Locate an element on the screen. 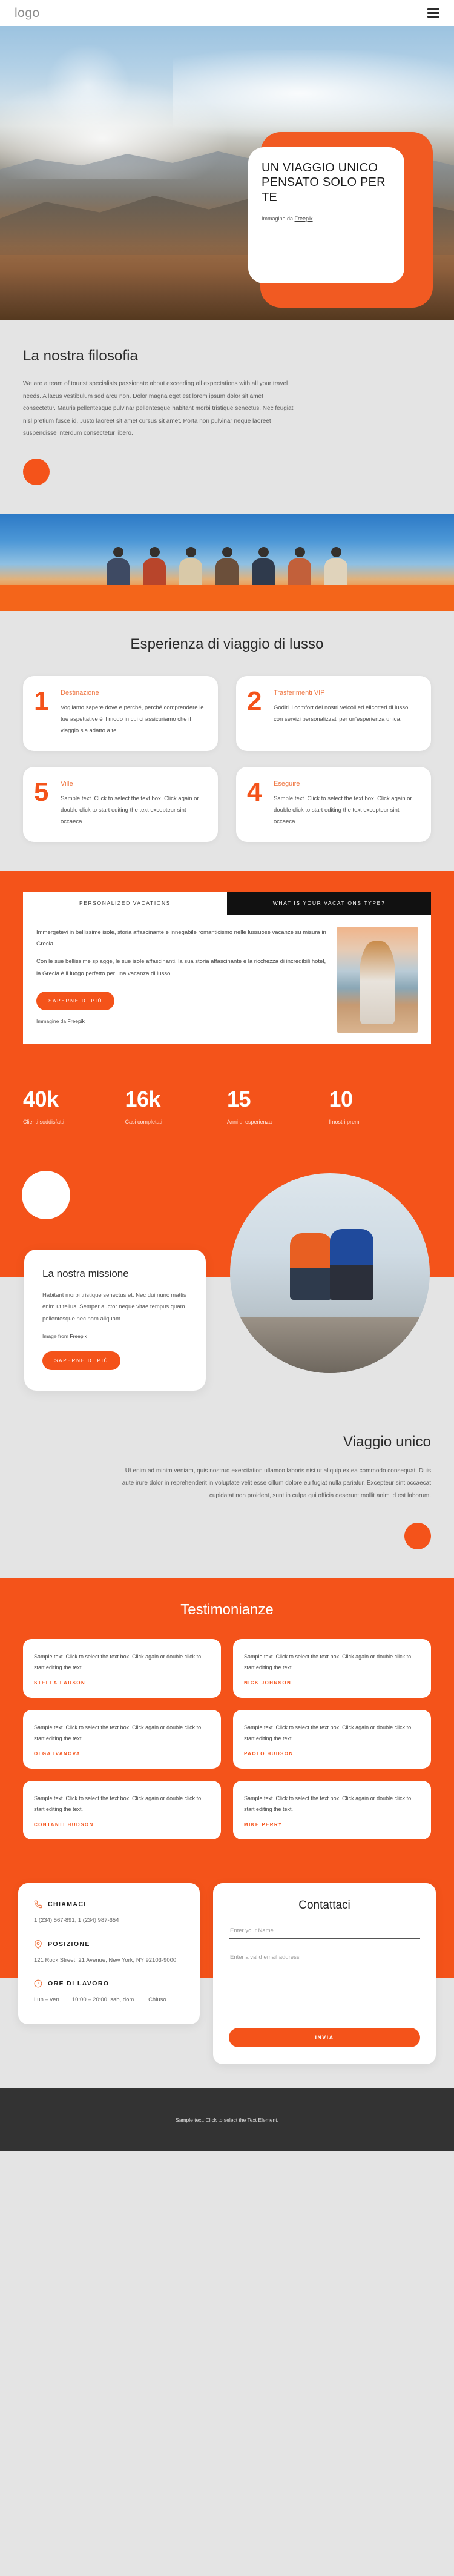 The width and height of the screenshot is (454, 2576). rock-foreground is located at coordinates (330, 1345).